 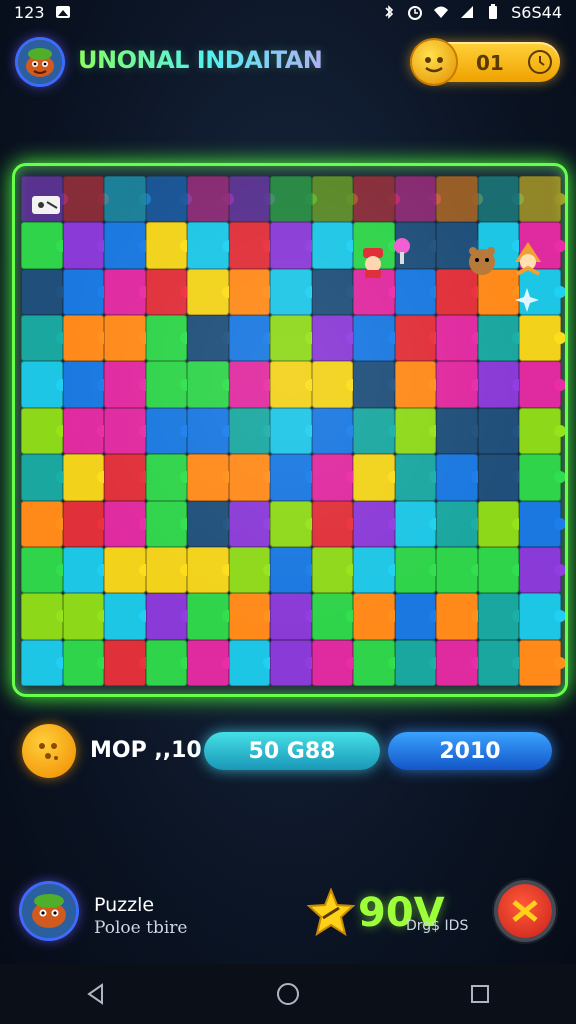 I want to click on coin-counter: 01, so click(x=485, y=62).